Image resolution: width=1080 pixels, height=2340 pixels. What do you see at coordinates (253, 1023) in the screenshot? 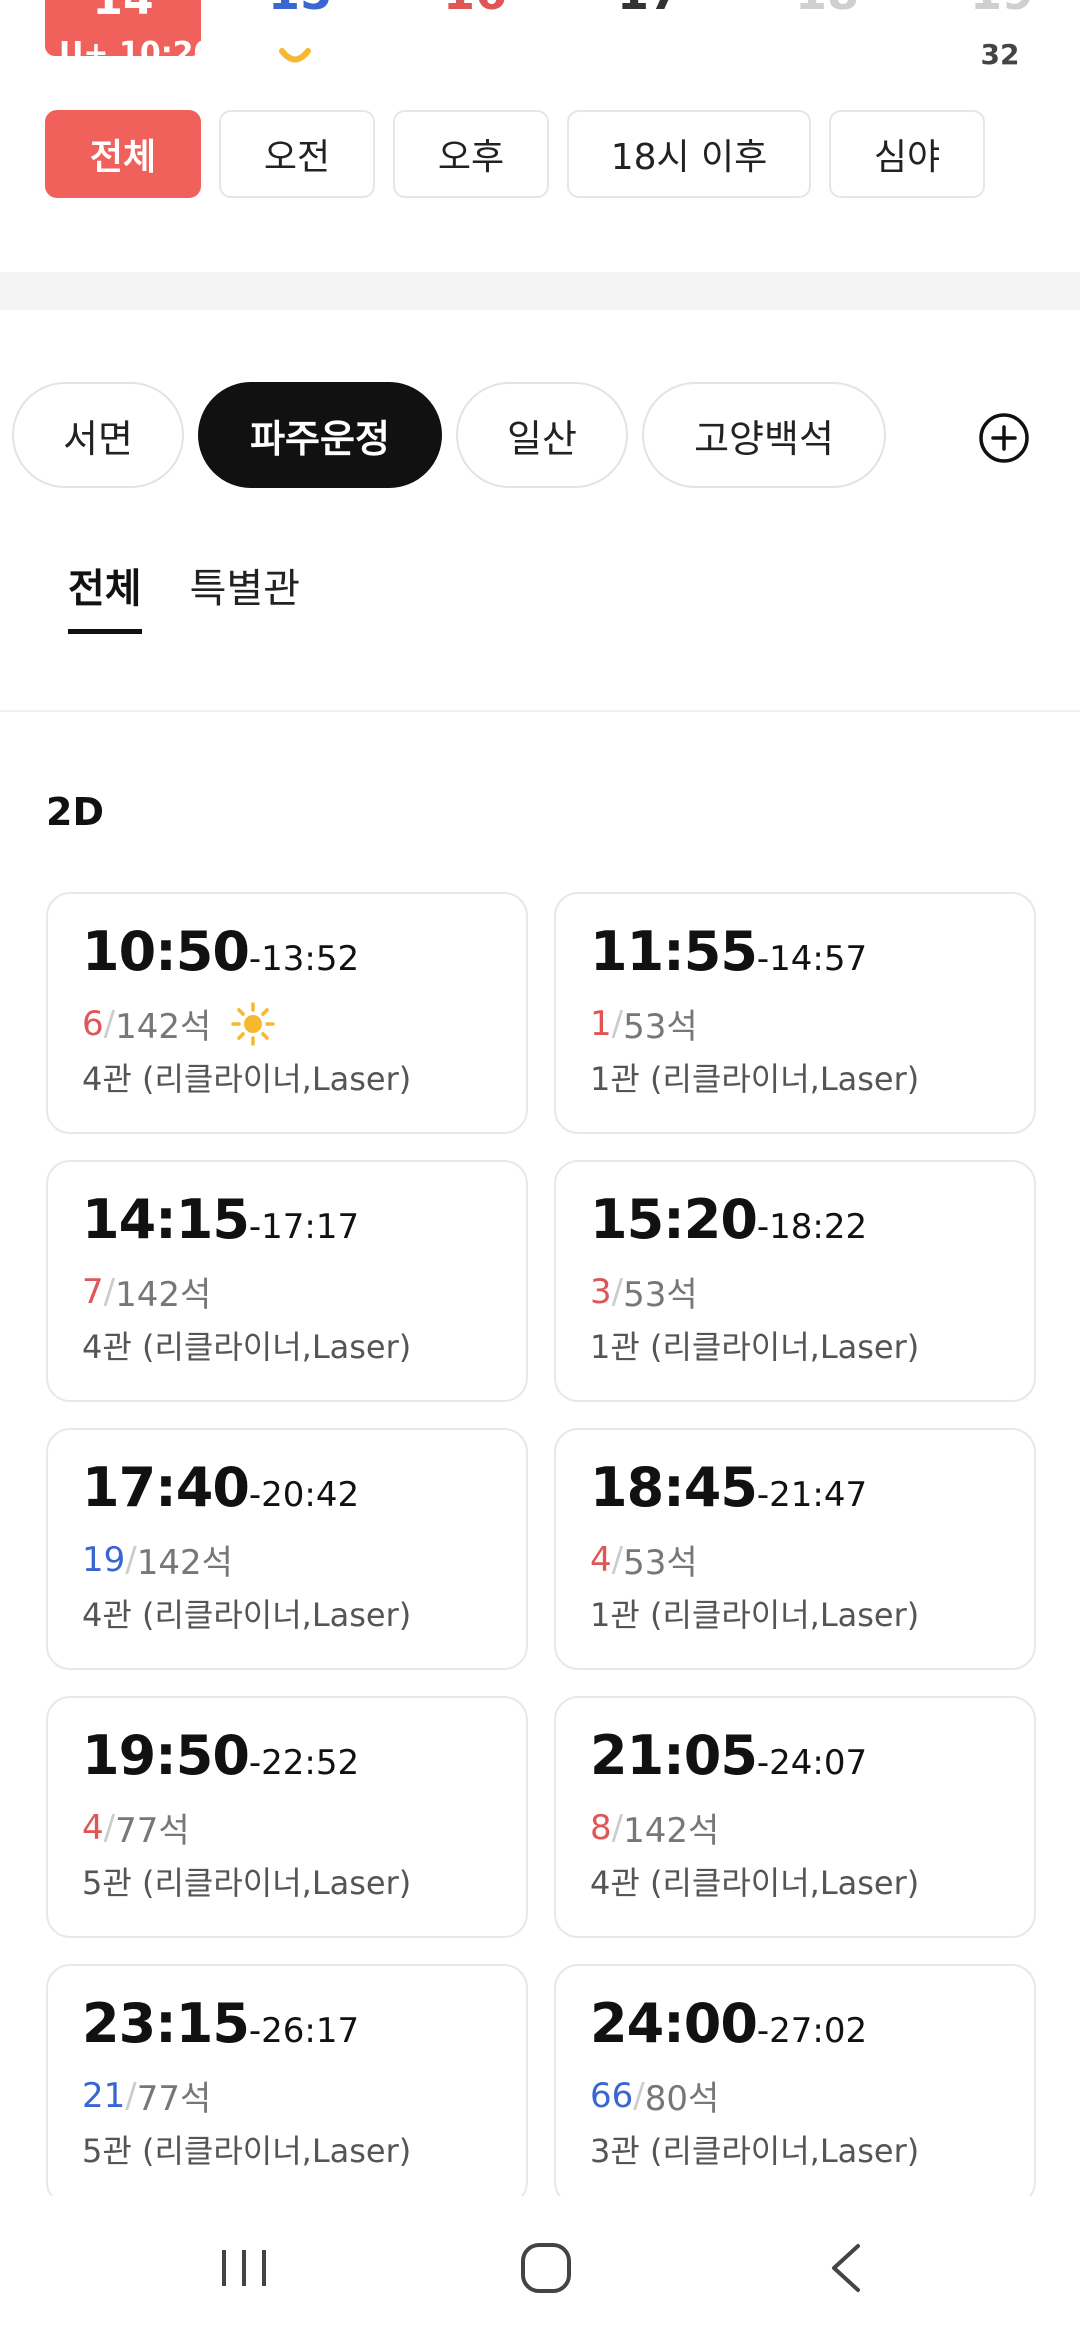
I see `sun-icon` at bounding box center [253, 1023].